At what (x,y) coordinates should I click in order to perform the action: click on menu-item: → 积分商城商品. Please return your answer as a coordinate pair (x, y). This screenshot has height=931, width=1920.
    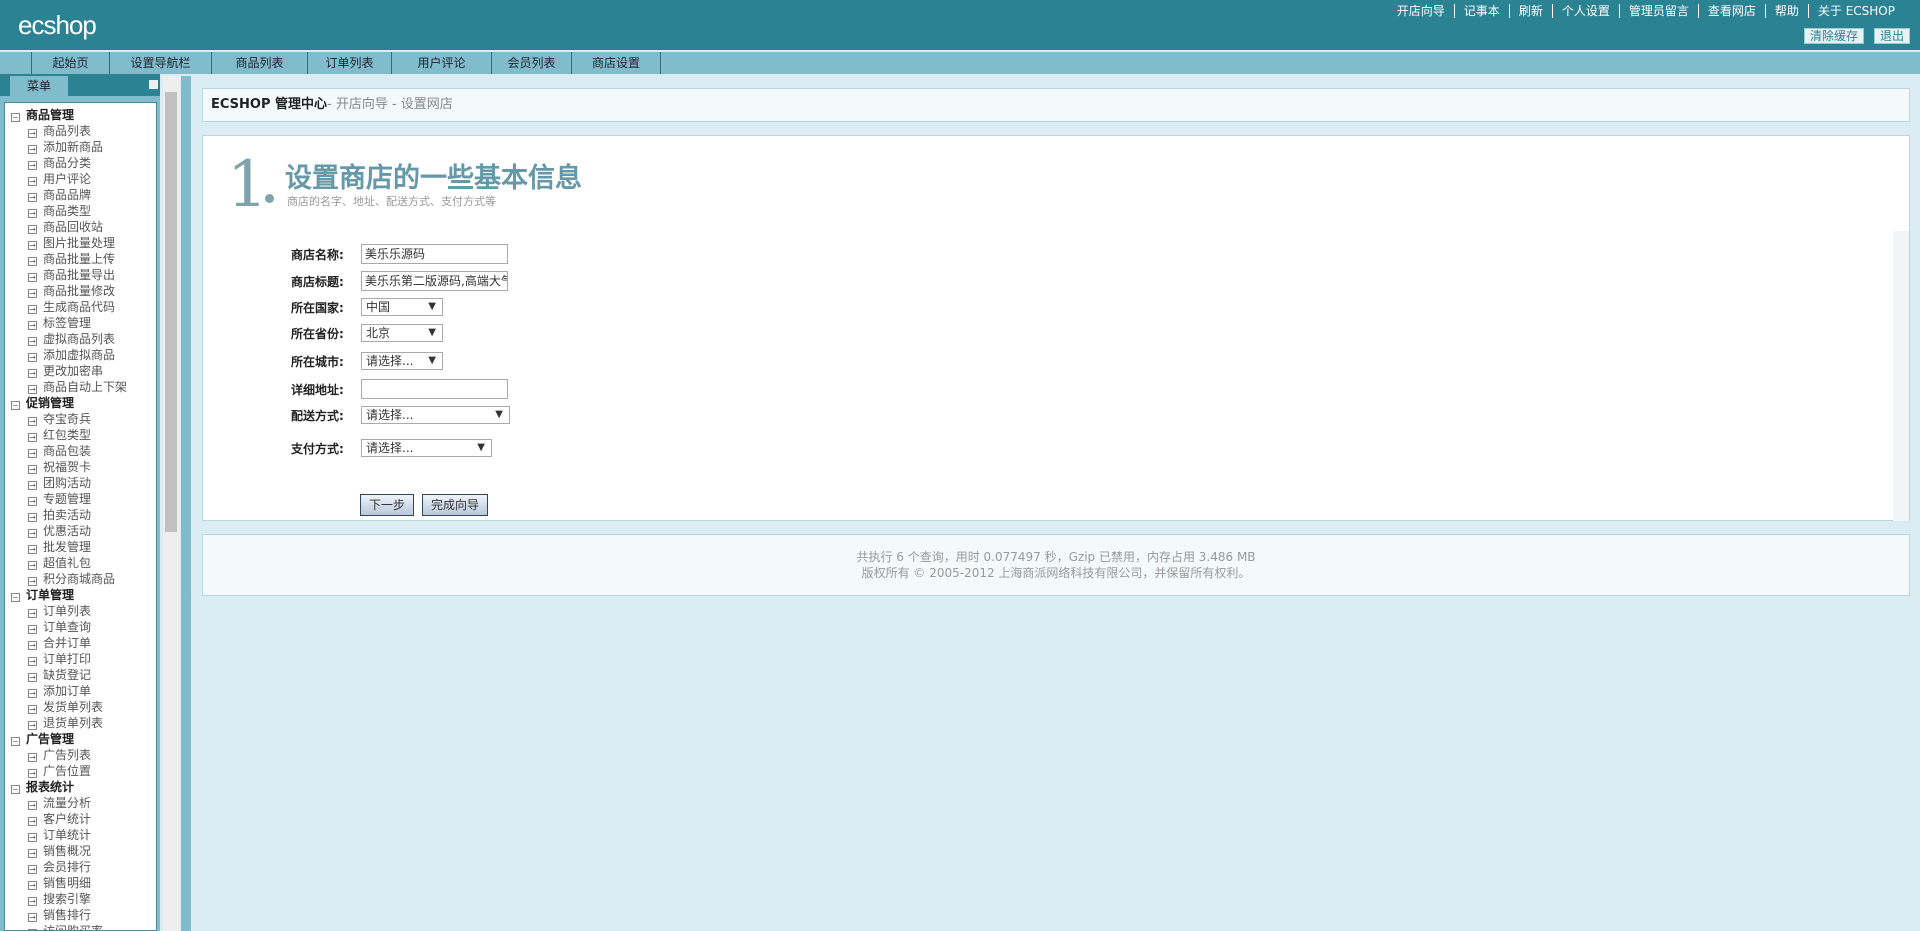
    Looking at the image, I should click on (80, 579).